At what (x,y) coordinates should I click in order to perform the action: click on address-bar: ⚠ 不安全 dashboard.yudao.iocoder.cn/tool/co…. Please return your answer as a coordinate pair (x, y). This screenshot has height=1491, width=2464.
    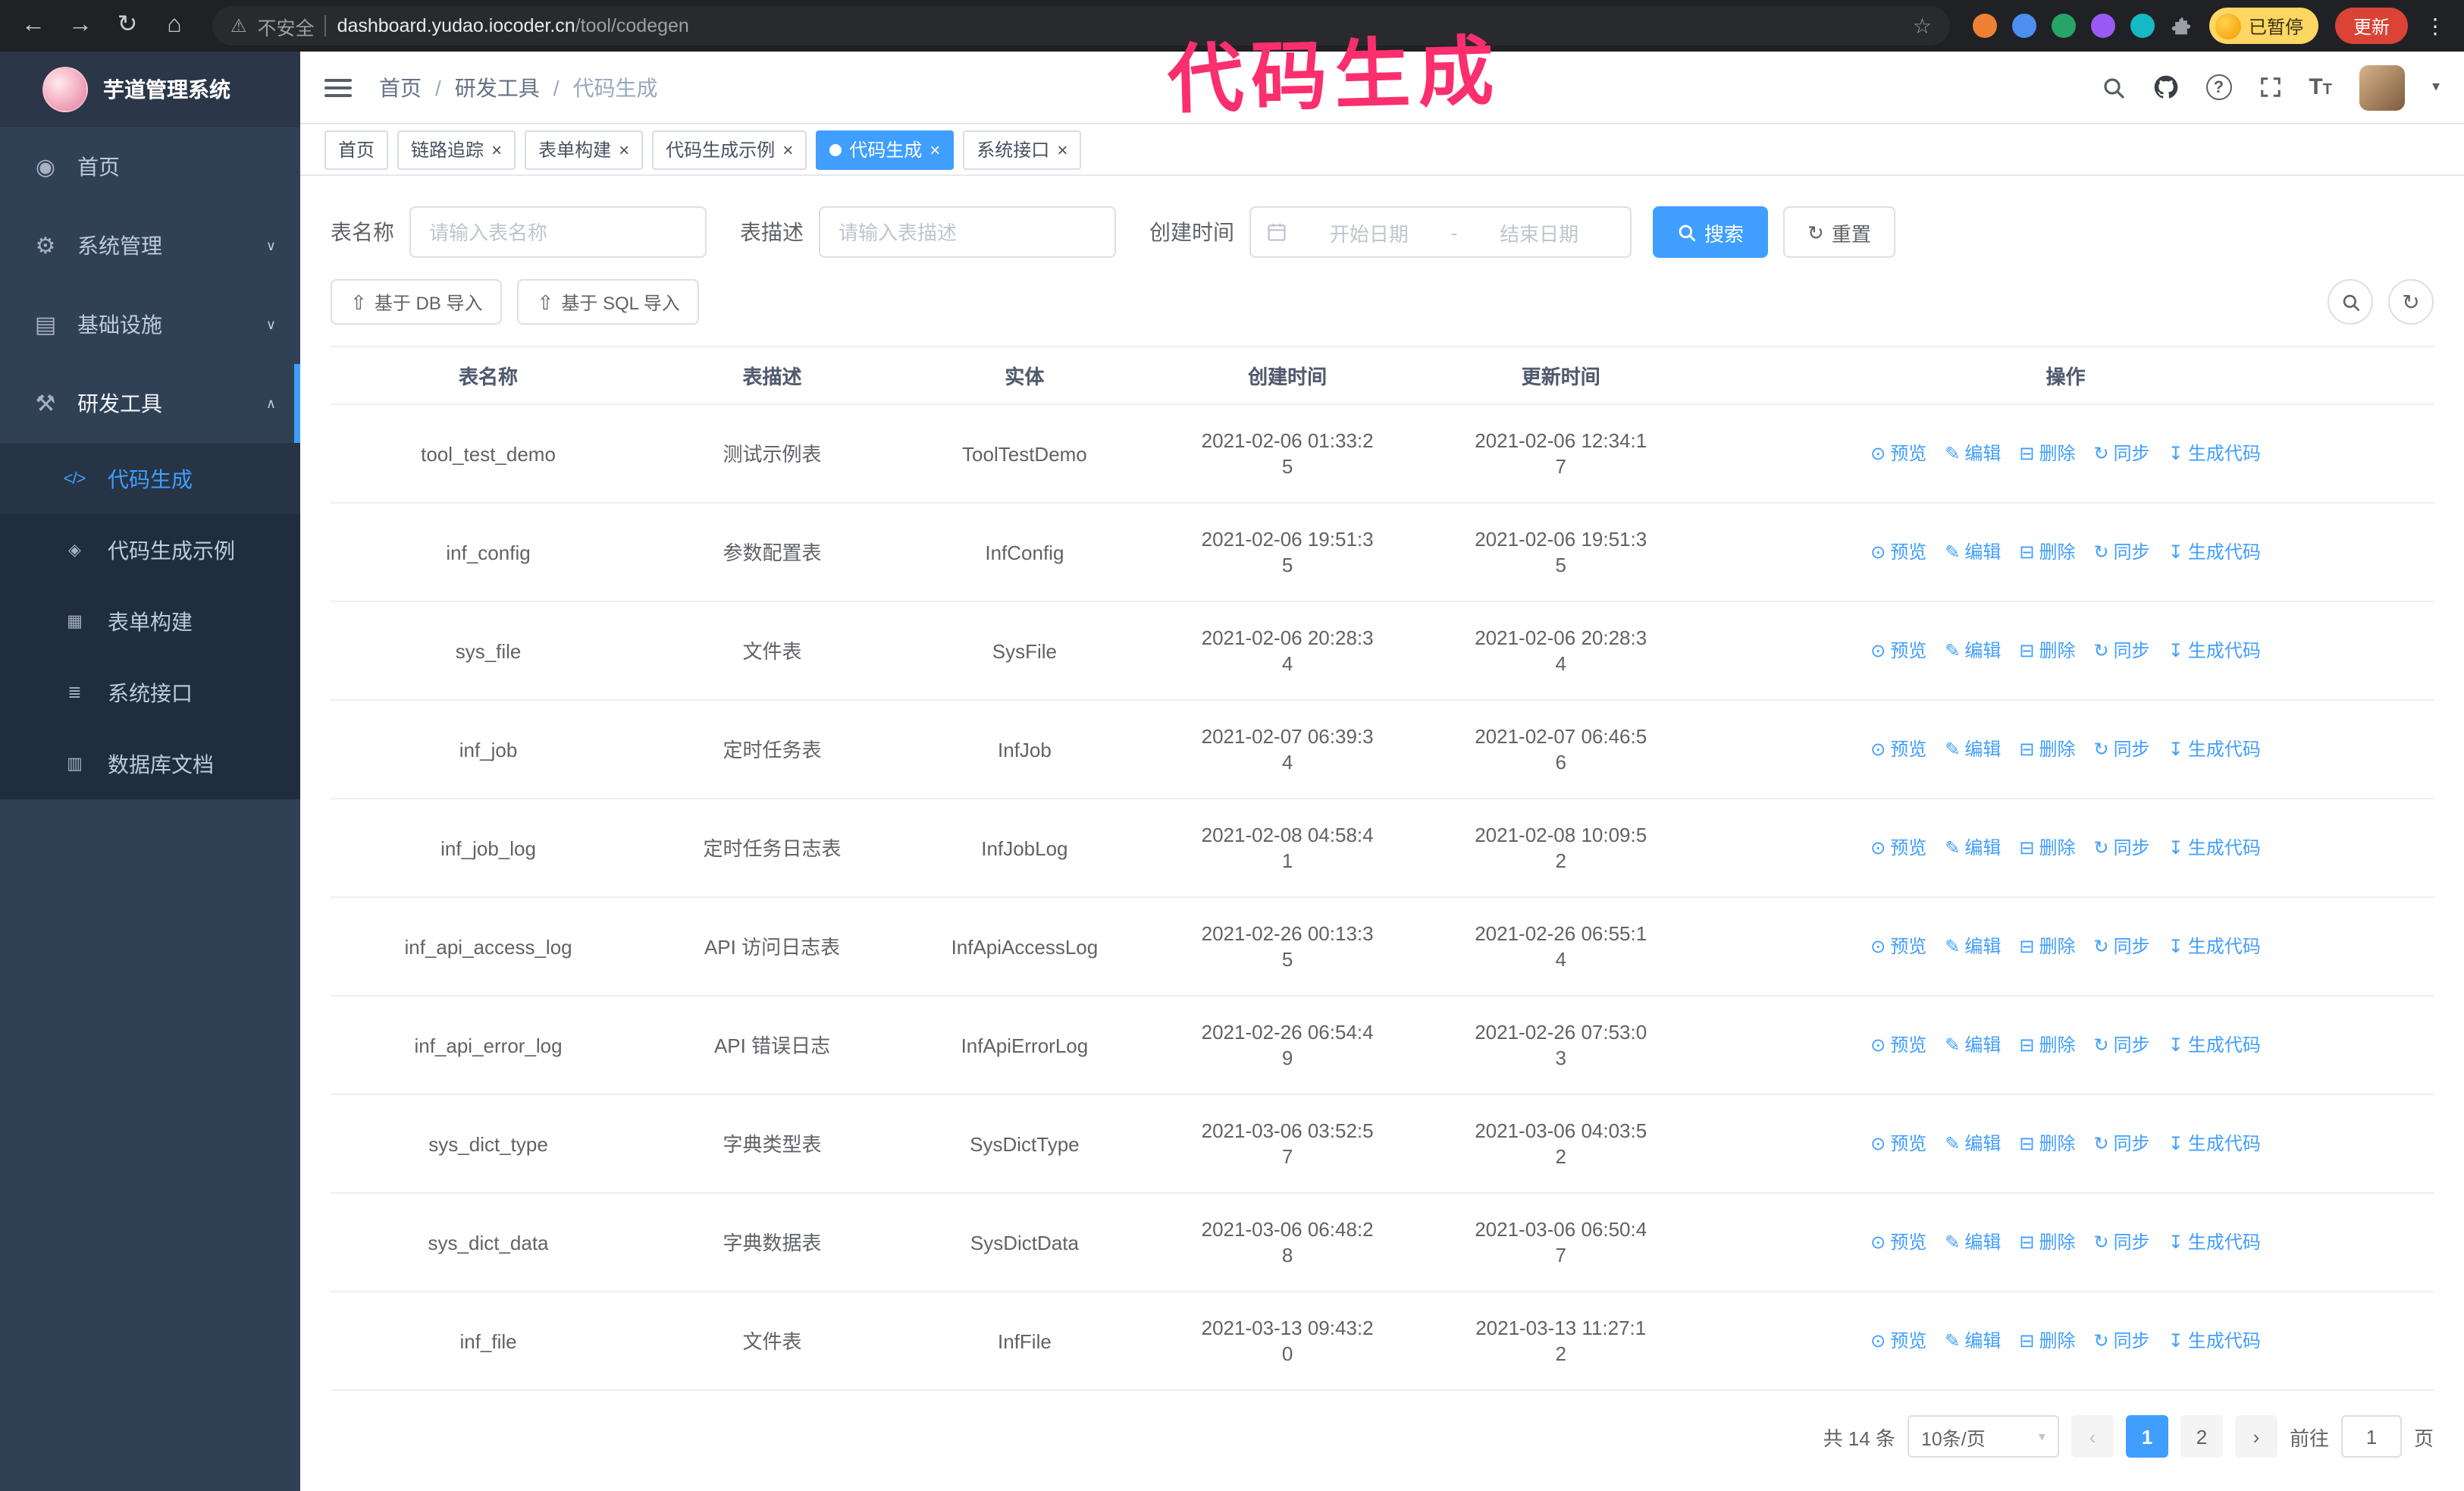
    Looking at the image, I should click on (1081, 26).